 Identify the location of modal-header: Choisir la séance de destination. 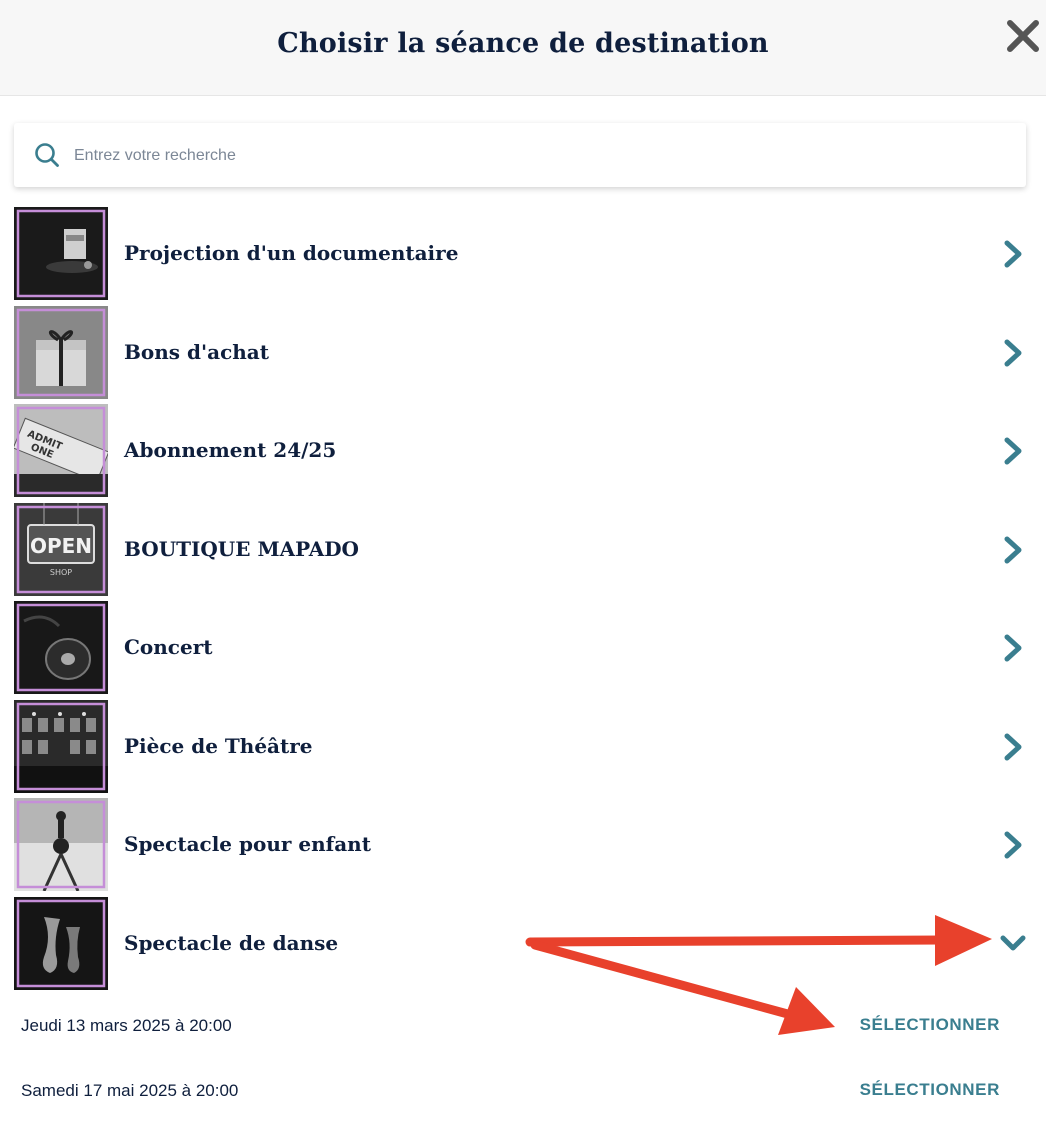
(523, 48).